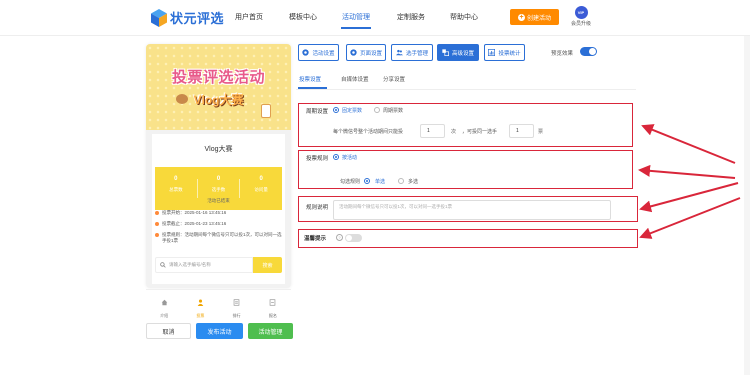 The image size is (750, 375). I want to click on preview-tabbar: 介绍 投票 排行 报名, so click(218, 303).